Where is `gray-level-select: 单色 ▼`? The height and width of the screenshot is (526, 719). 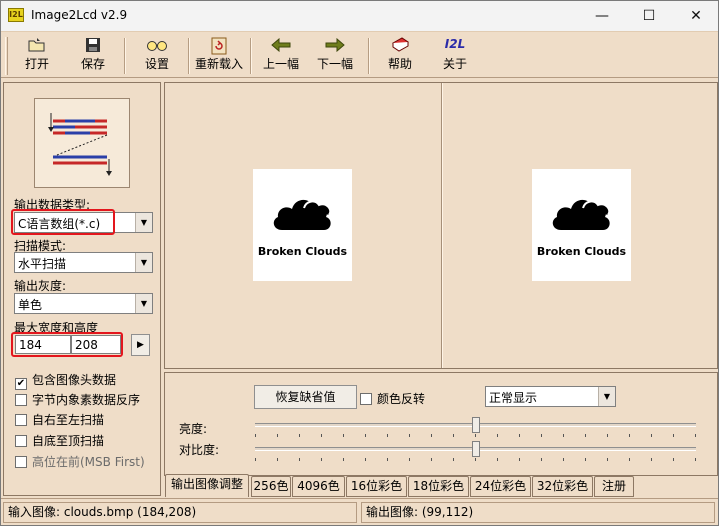
gray-level-select: 单色 ▼ is located at coordinates (83, 303).